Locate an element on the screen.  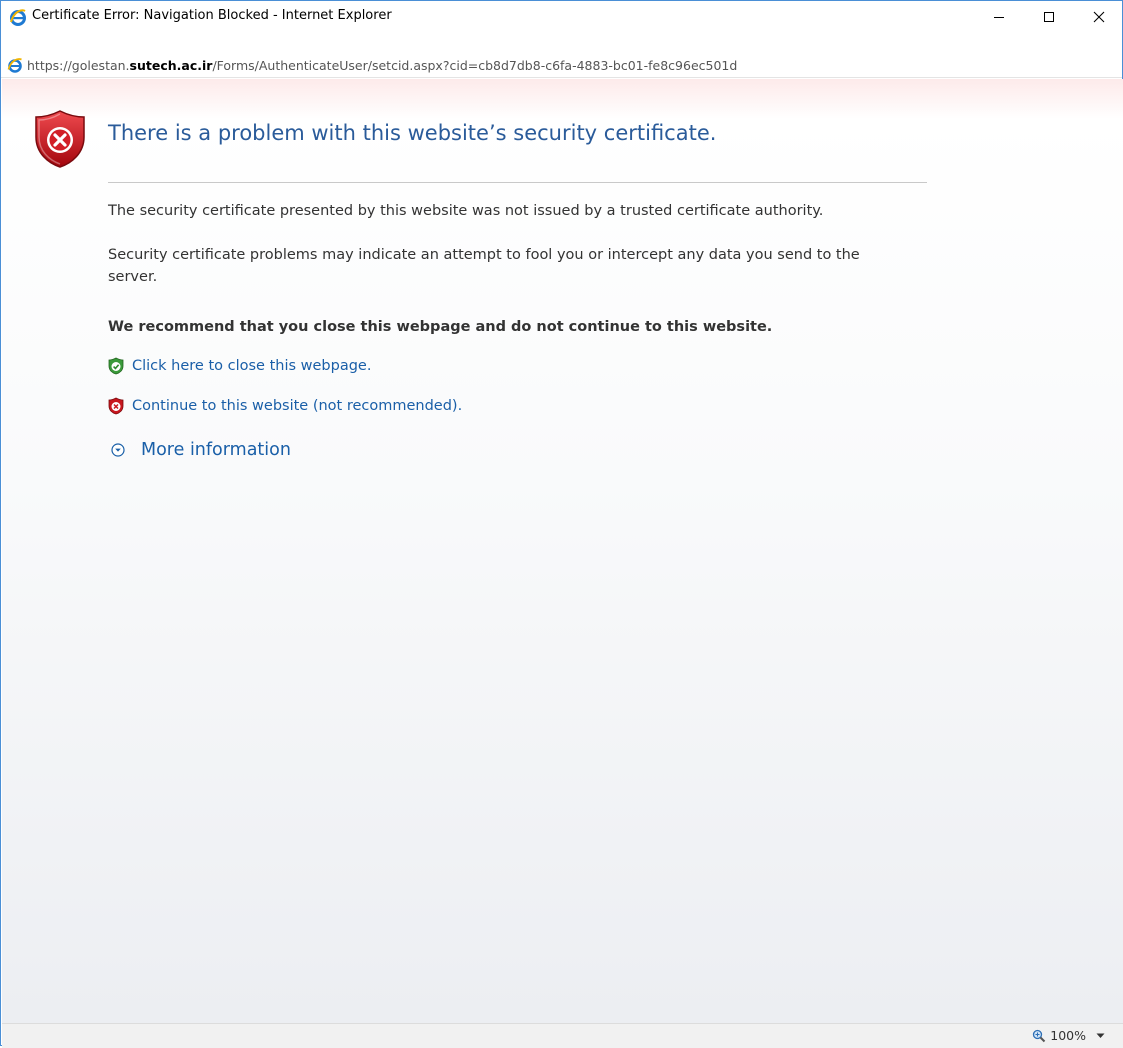
more-information-toggle: More information is located at coordinates (201, 450).